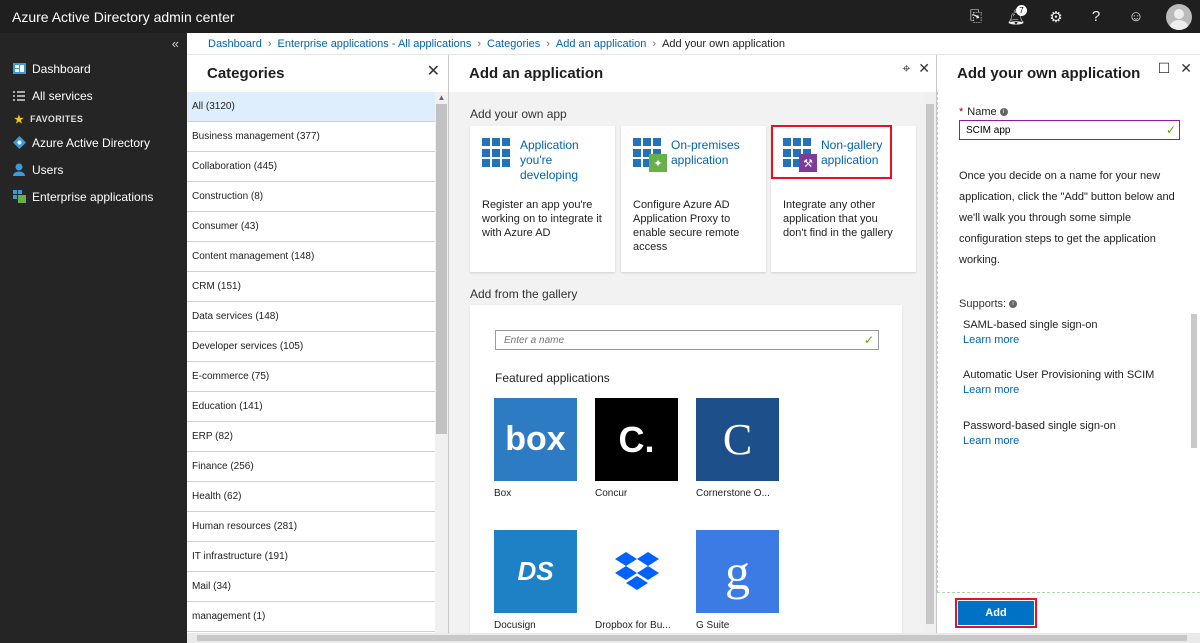  I want to click on on-premises-icon: ✦, so click(650, 155).